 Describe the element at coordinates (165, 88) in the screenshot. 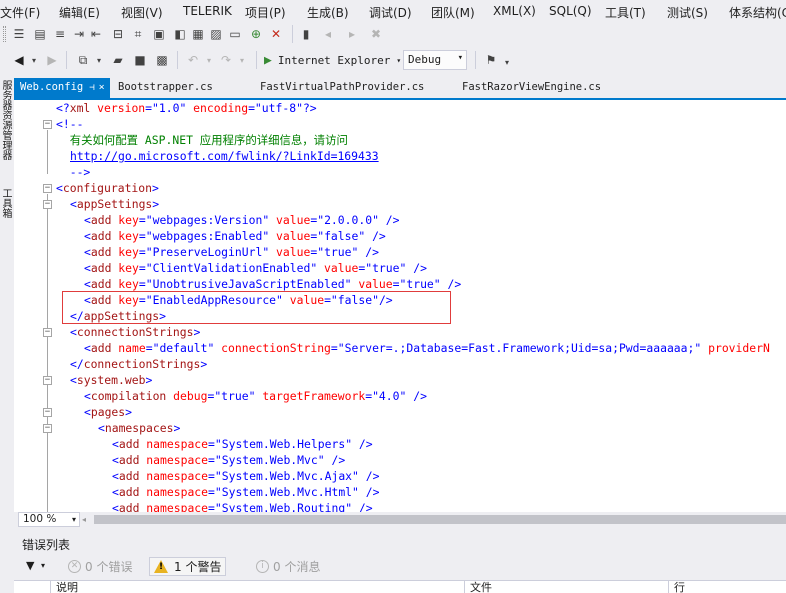

I see `tab-bootstrapper: Bootstrapper.cs` at that location.